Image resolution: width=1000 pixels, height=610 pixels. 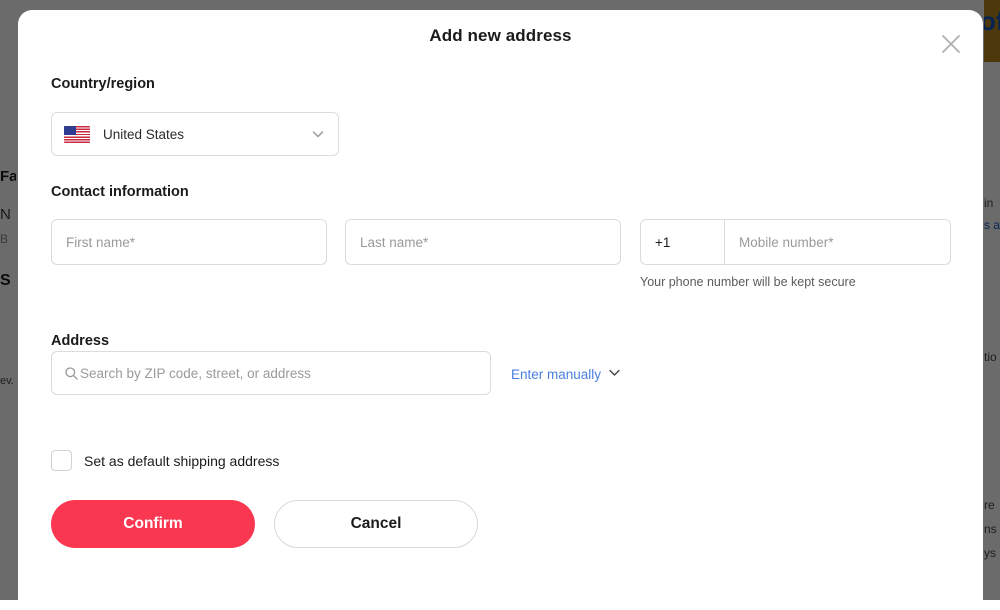 What do you see at coordinates (394, 242) in the screenshot?
I see `last-name-placeholder: Last name*` at bounding box center [394, 242].